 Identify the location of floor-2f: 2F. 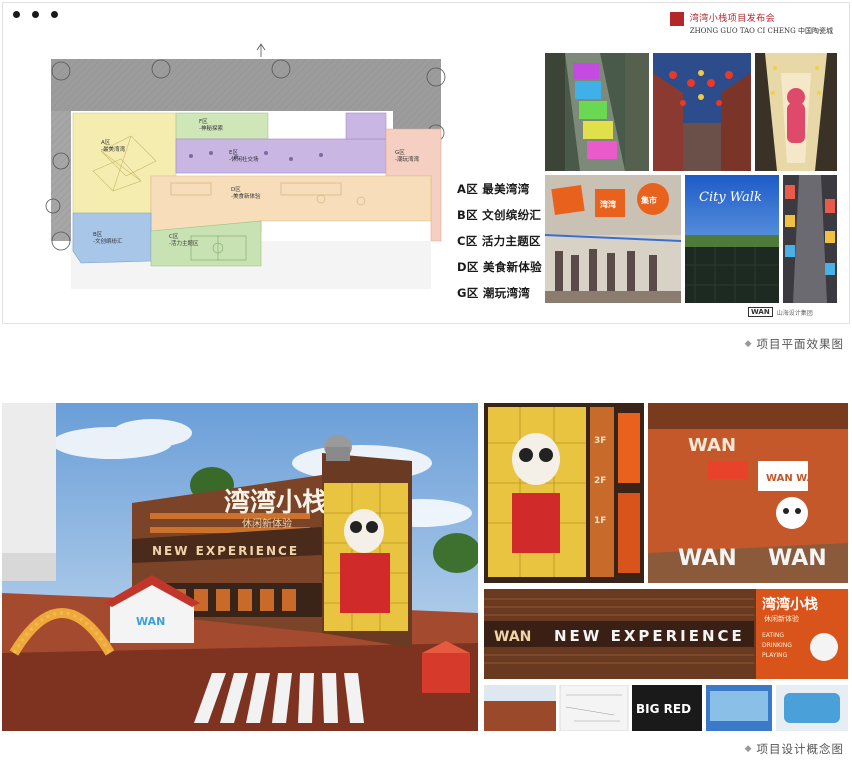
(600, 481).